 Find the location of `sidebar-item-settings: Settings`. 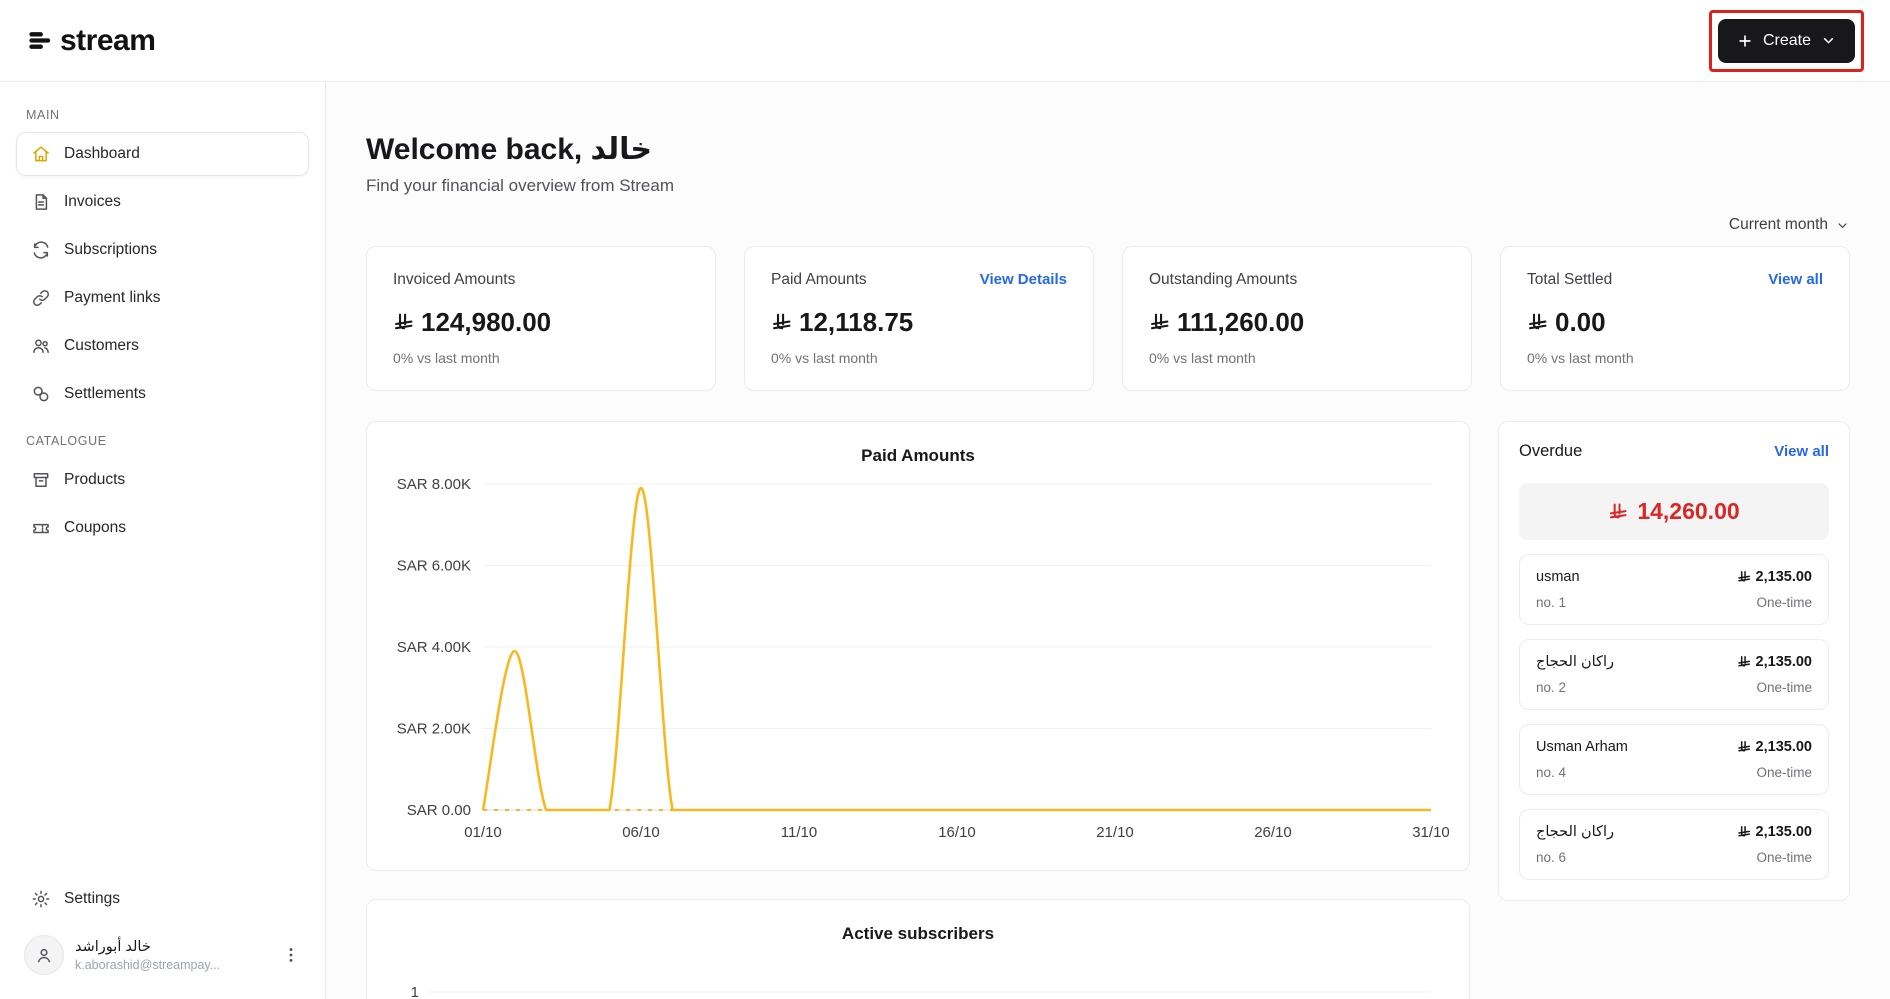

sidebar-item-settings: Settings is located at coordinates (162, 899).